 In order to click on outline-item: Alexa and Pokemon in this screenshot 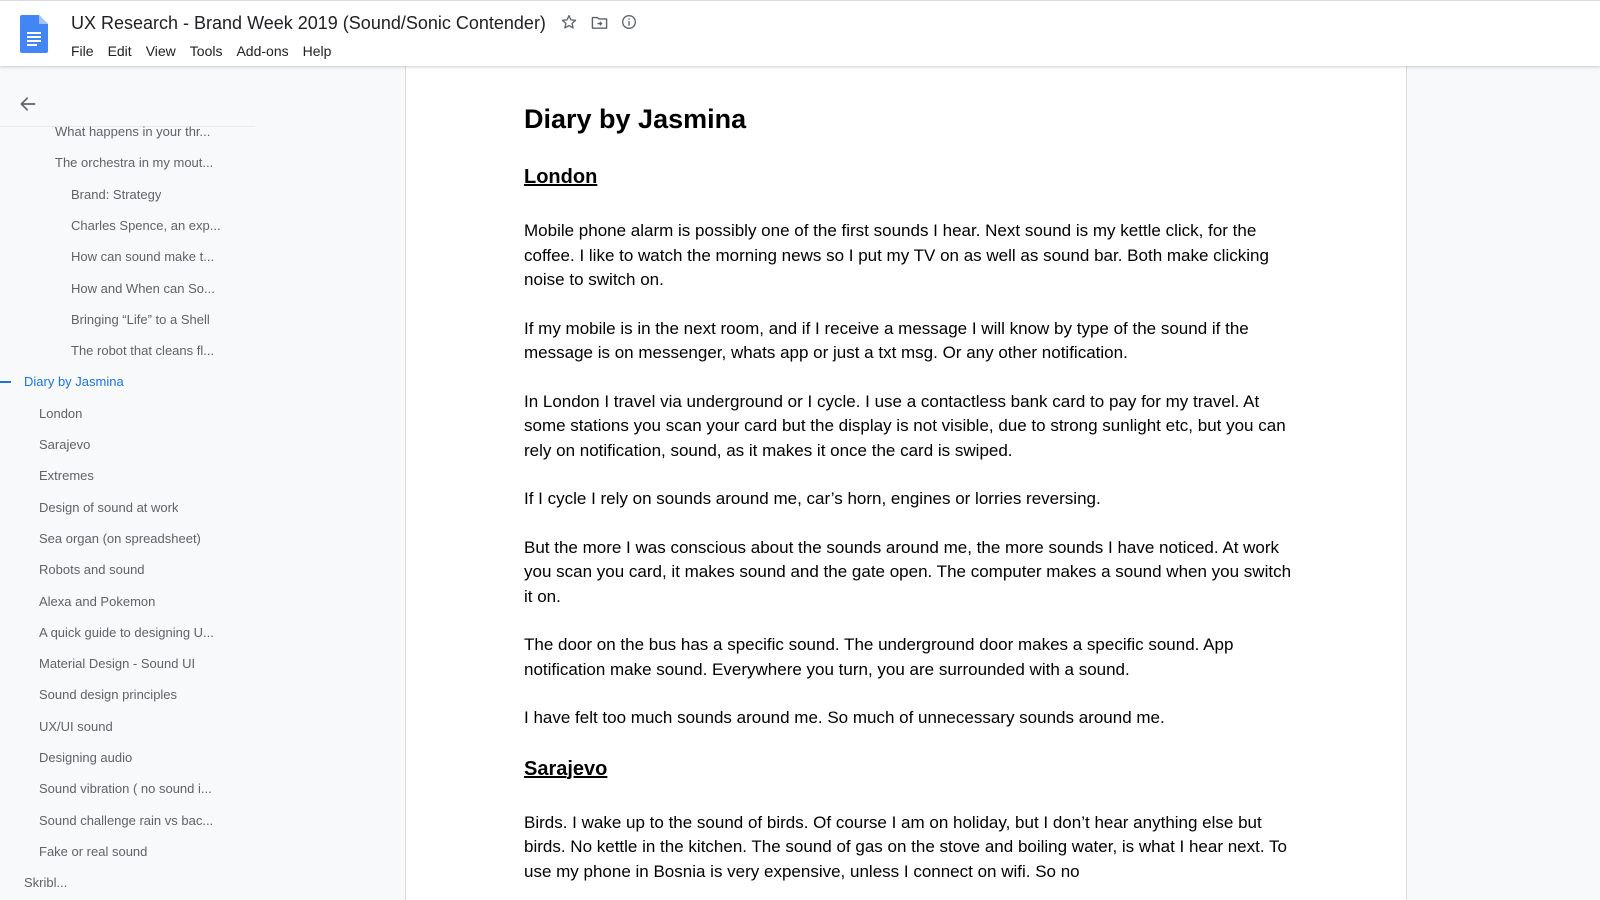, I will do `click(97, 601)`.